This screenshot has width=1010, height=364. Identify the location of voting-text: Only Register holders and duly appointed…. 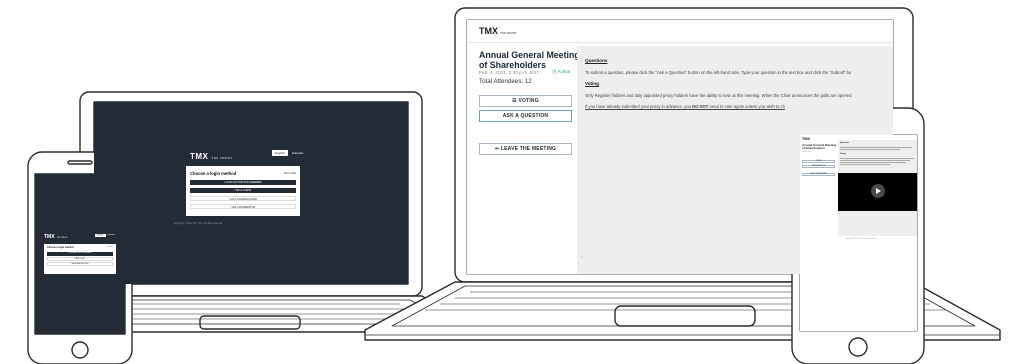
(718, 95).